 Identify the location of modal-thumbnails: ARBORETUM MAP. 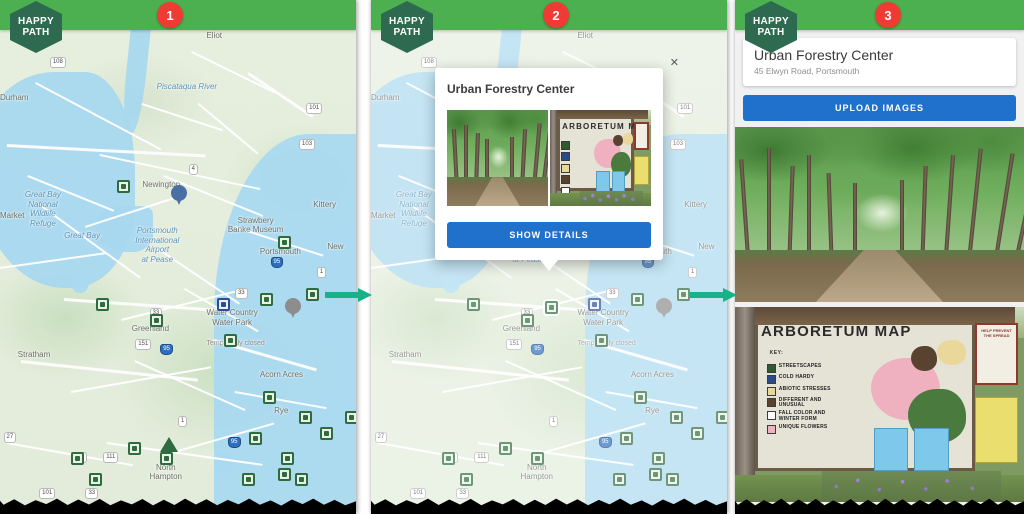
(549, 158).